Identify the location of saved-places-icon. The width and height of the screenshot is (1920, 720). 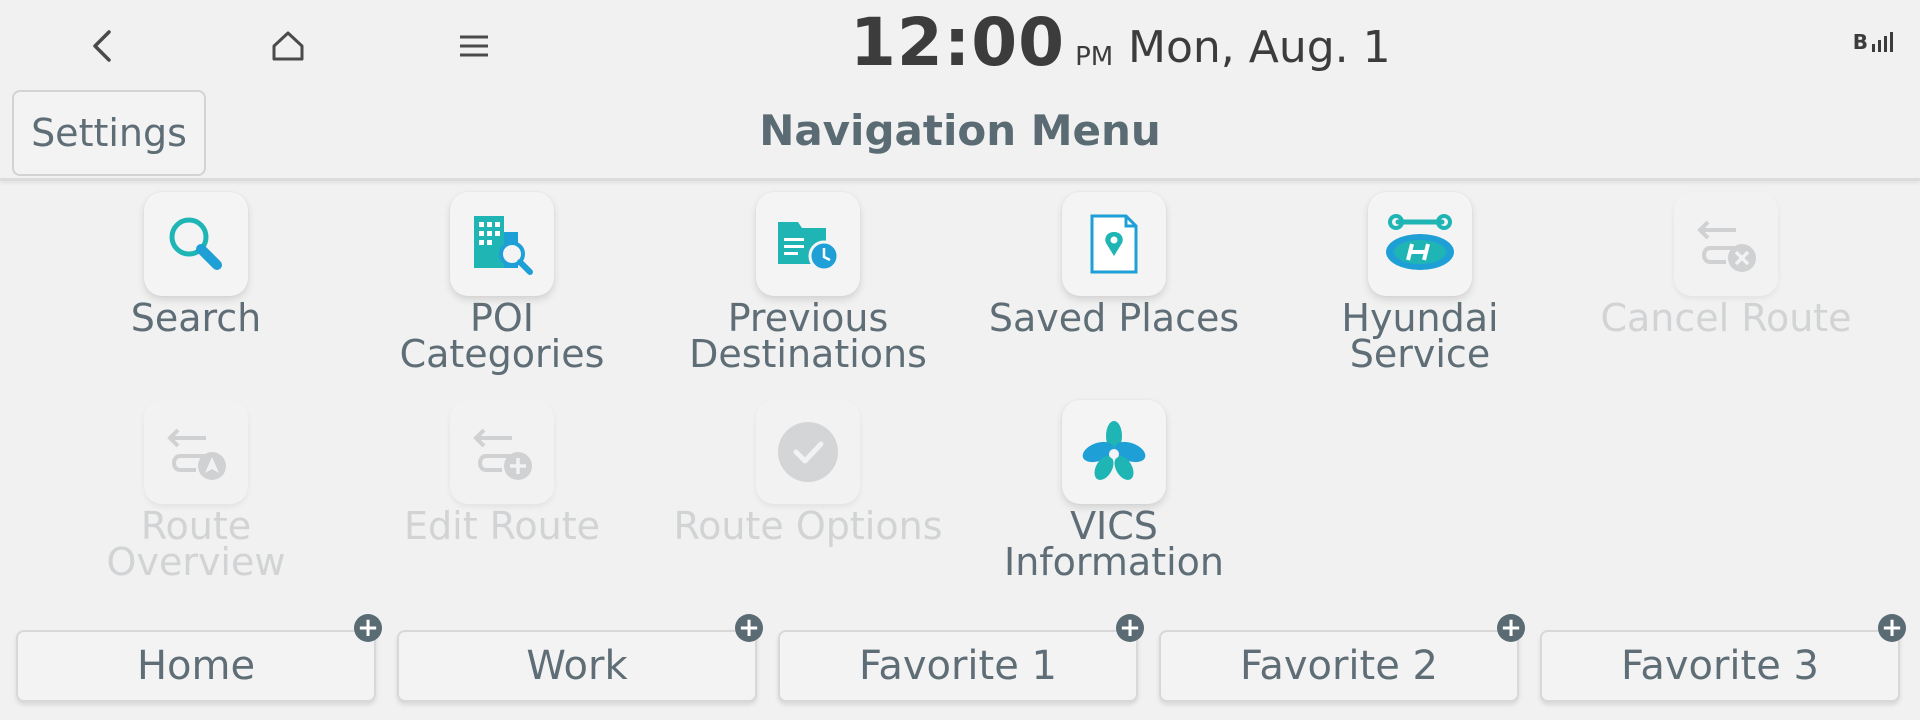
(1114, 244).